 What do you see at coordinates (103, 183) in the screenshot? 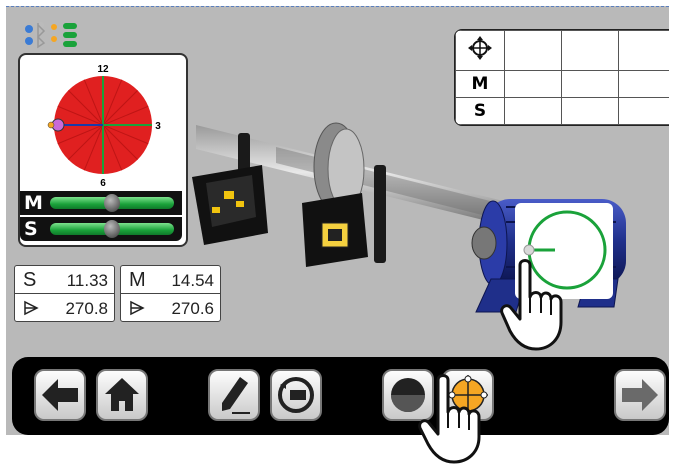
I see `clock-label-6: 6` at bounding box center [103, 183].